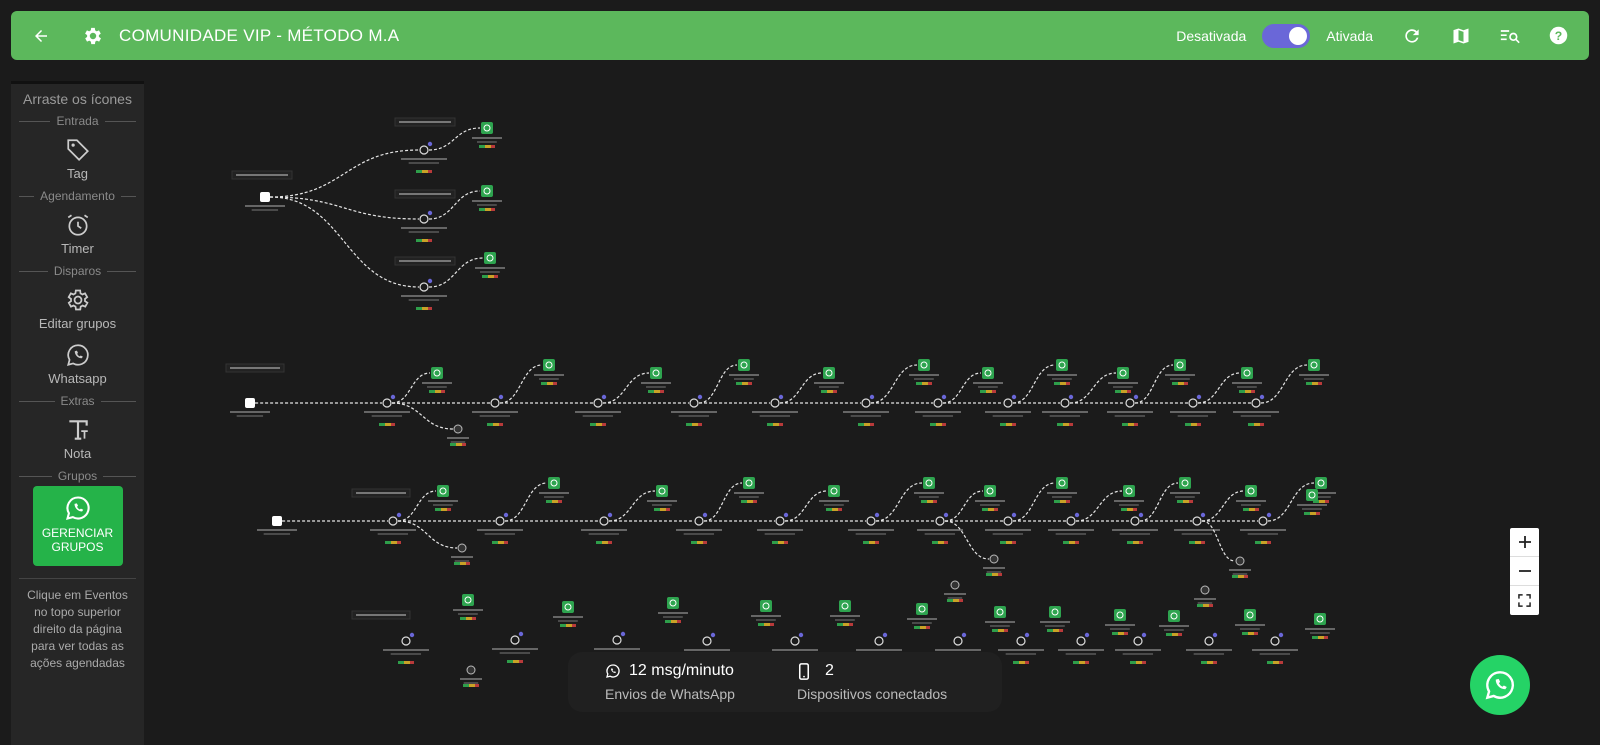 The width and height of the screenshot is (1600, 745). Describe the element at coordinates (41, 36) in the screenshot. I see `back-button` at that location.